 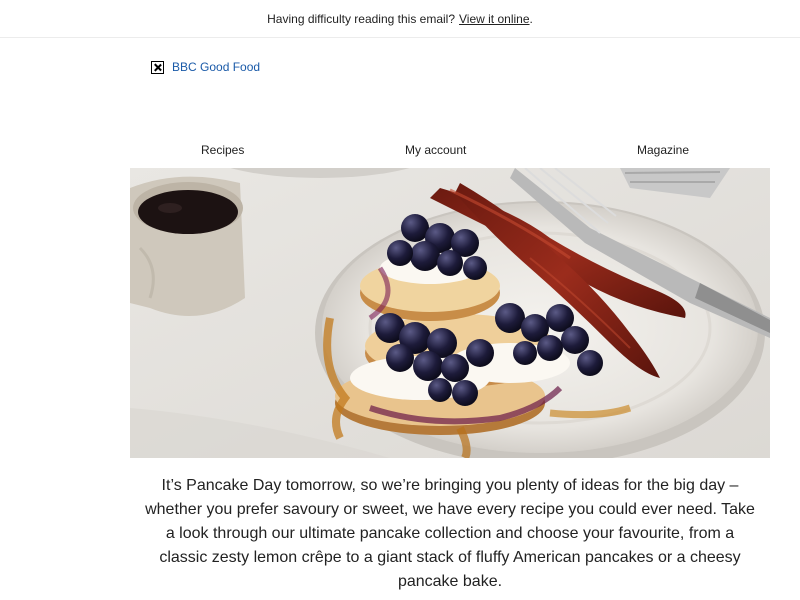 I want to click on preheader-text: Having difficulty reading this email?, so click(x=361, y=18).